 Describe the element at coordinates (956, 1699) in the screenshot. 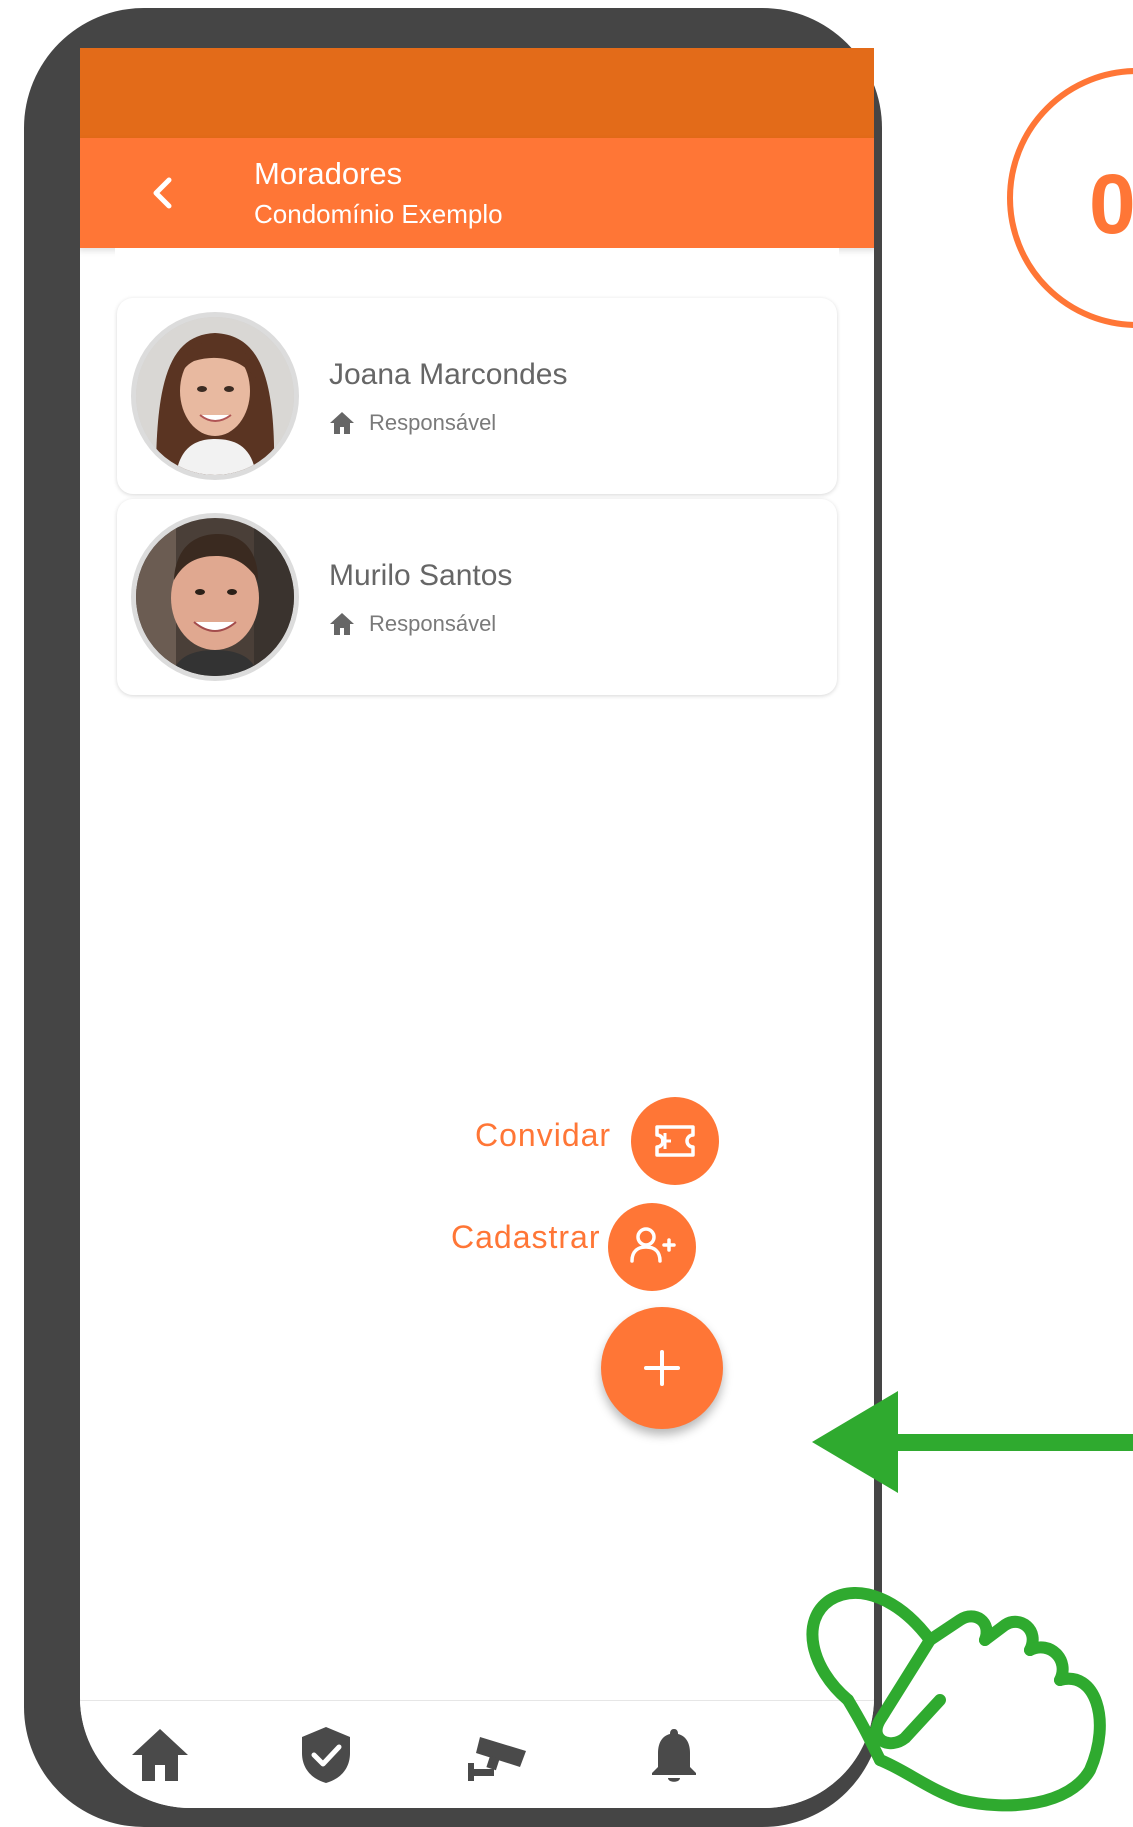

I see `pointing-hand-icon` at that location.